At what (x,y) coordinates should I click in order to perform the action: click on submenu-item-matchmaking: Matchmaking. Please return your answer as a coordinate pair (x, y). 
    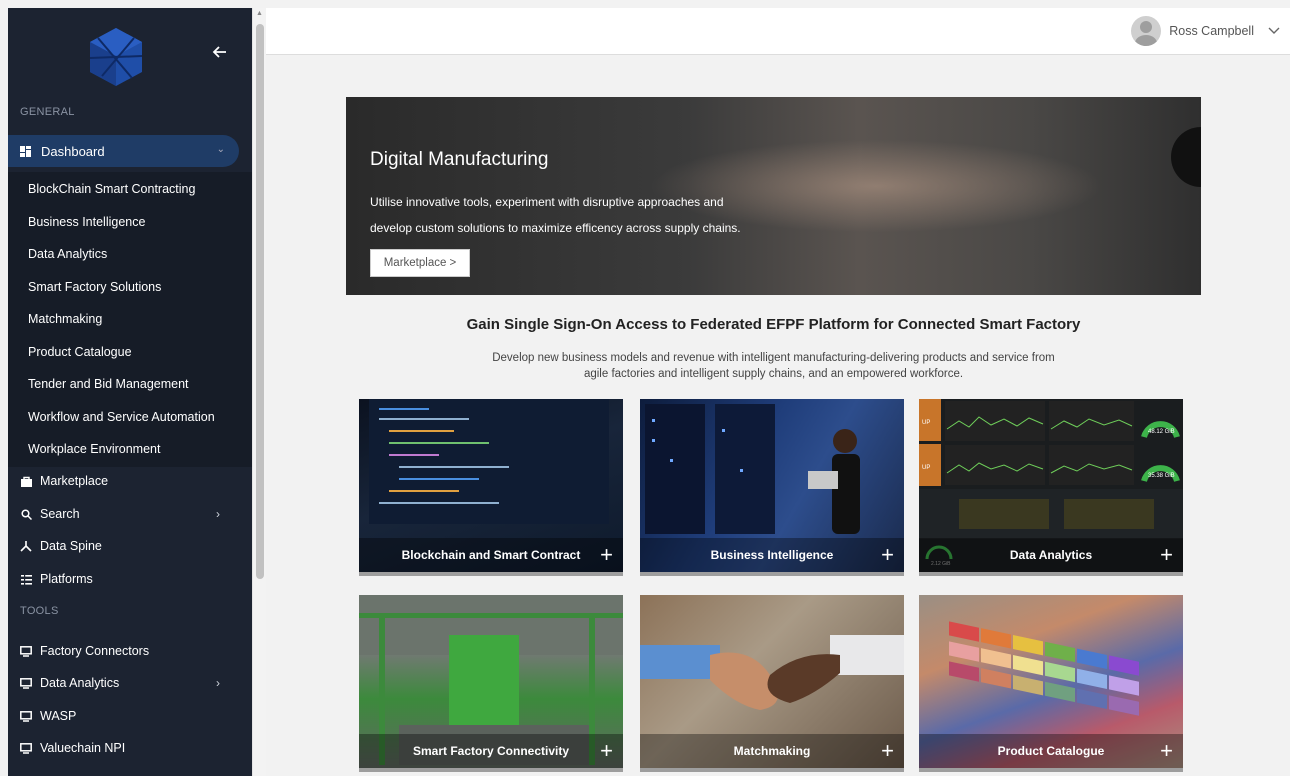
    Looking at the image, I should click on (65, 319).